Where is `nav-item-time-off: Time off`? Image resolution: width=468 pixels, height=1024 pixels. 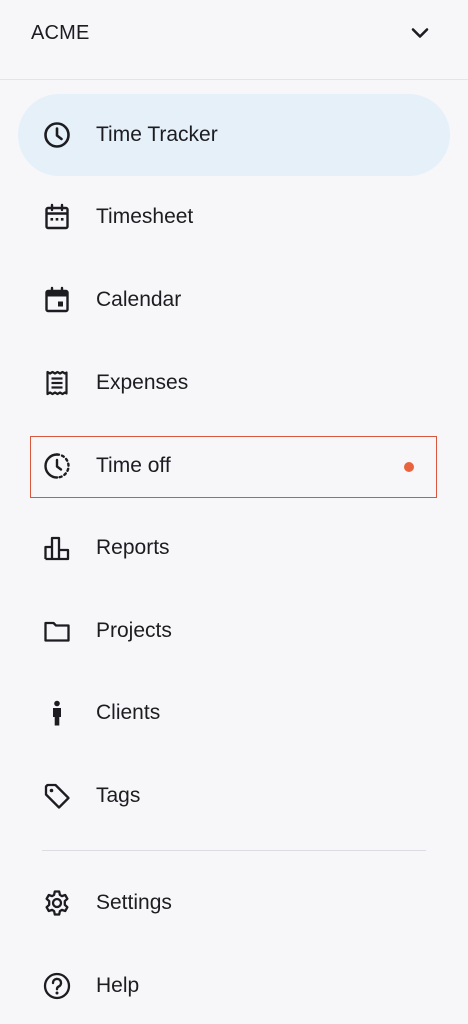 nav-item-time-off: Time off is located at coordinates (234, 466).